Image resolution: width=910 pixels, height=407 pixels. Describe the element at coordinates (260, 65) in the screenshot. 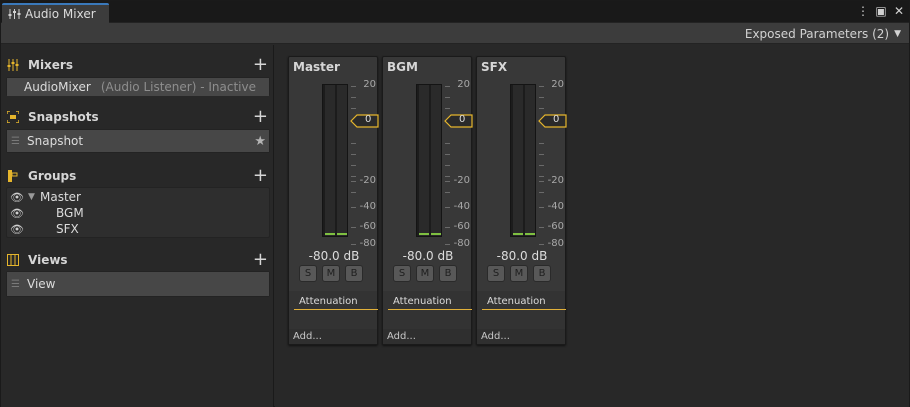

I see `add-mixer-plus-icon: +` at that location.